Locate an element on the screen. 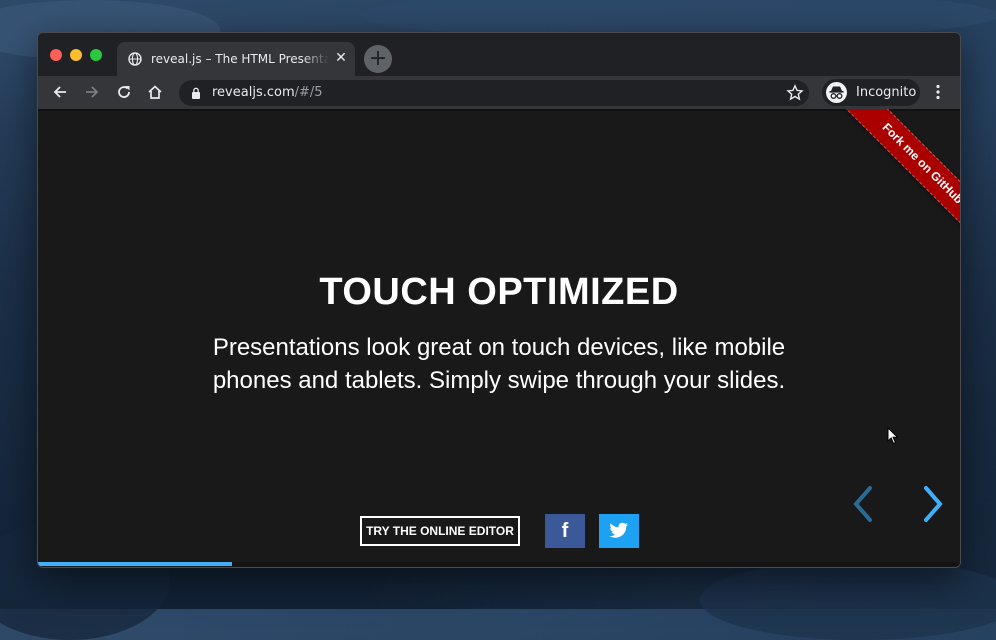 This screenshot has width=996, height=640. home-icon is located at coordinates (155, 92).